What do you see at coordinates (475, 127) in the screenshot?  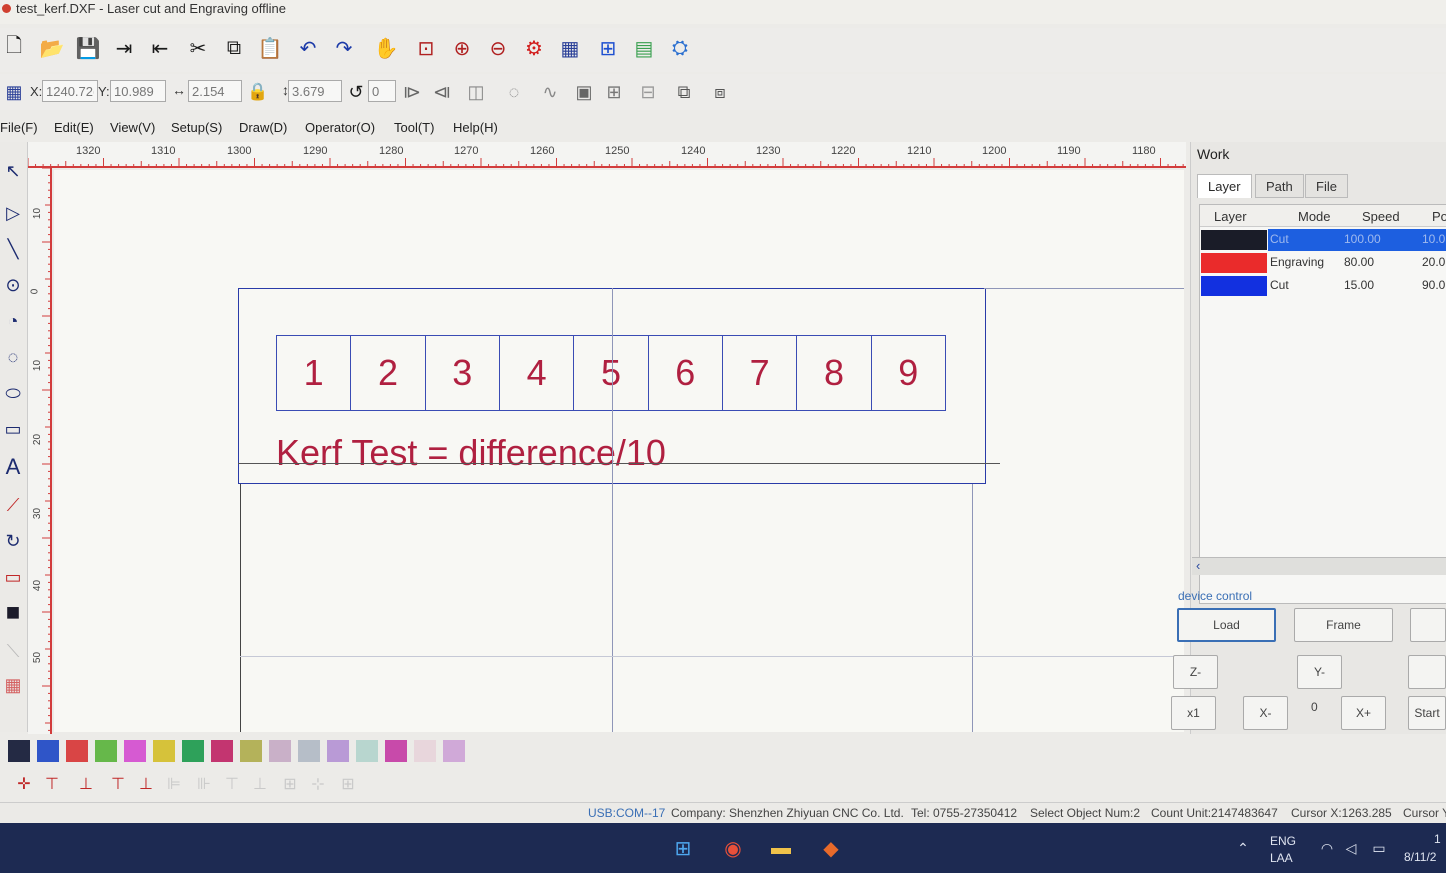 I see `menu-help: Help(H)` at bounding box center [475, 127].